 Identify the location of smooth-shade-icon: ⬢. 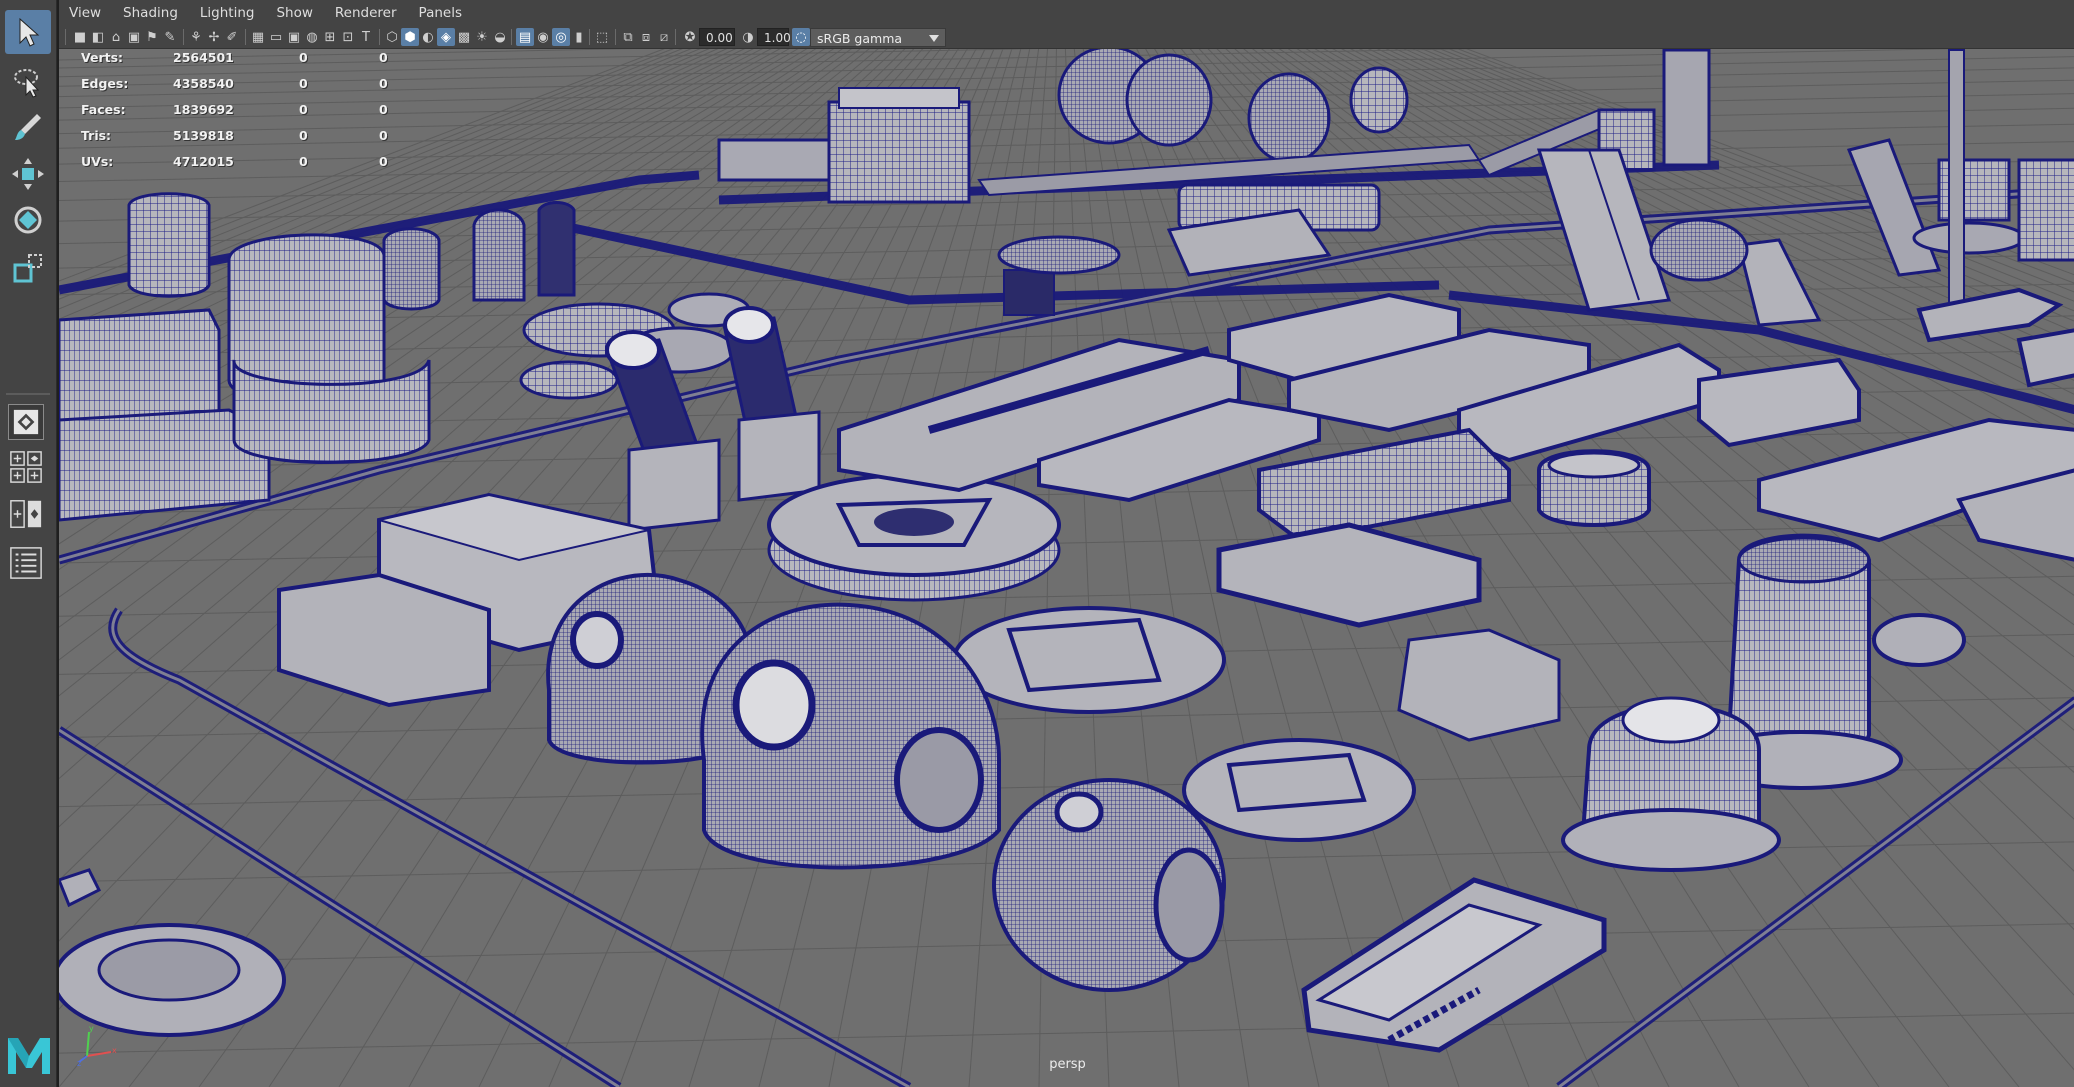
(410, 37).